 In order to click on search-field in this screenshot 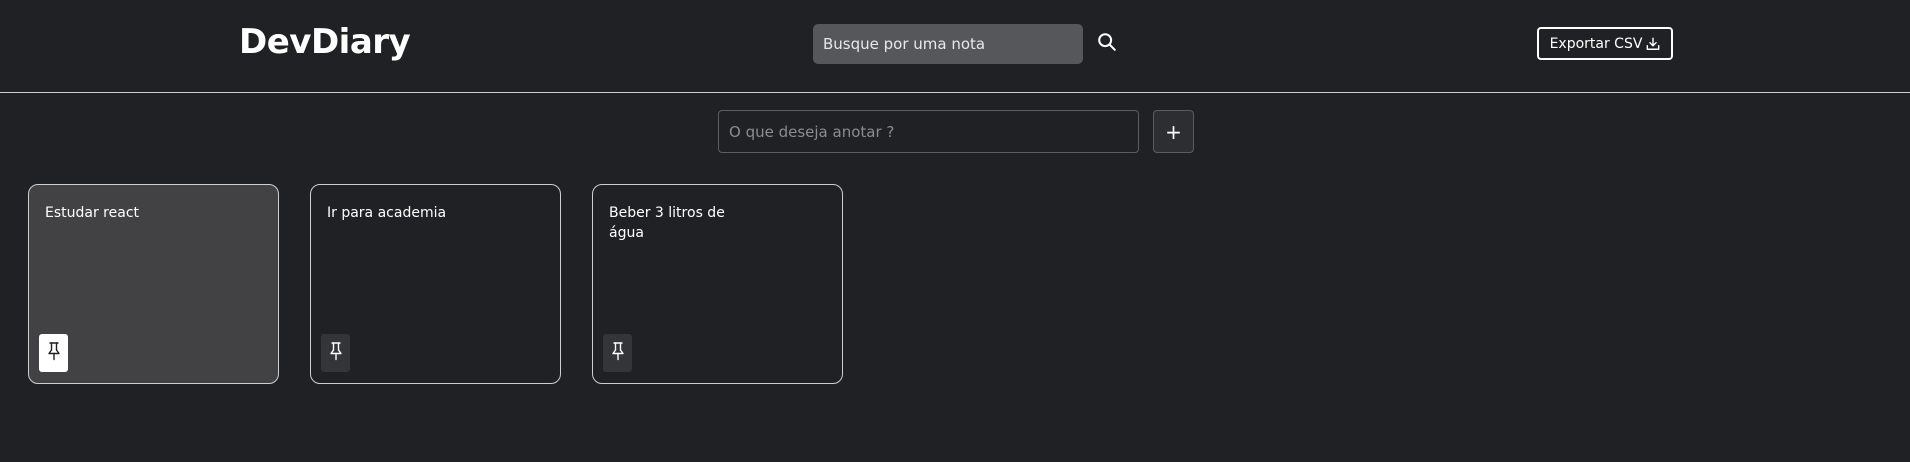, I will do `click(948, 44)`.